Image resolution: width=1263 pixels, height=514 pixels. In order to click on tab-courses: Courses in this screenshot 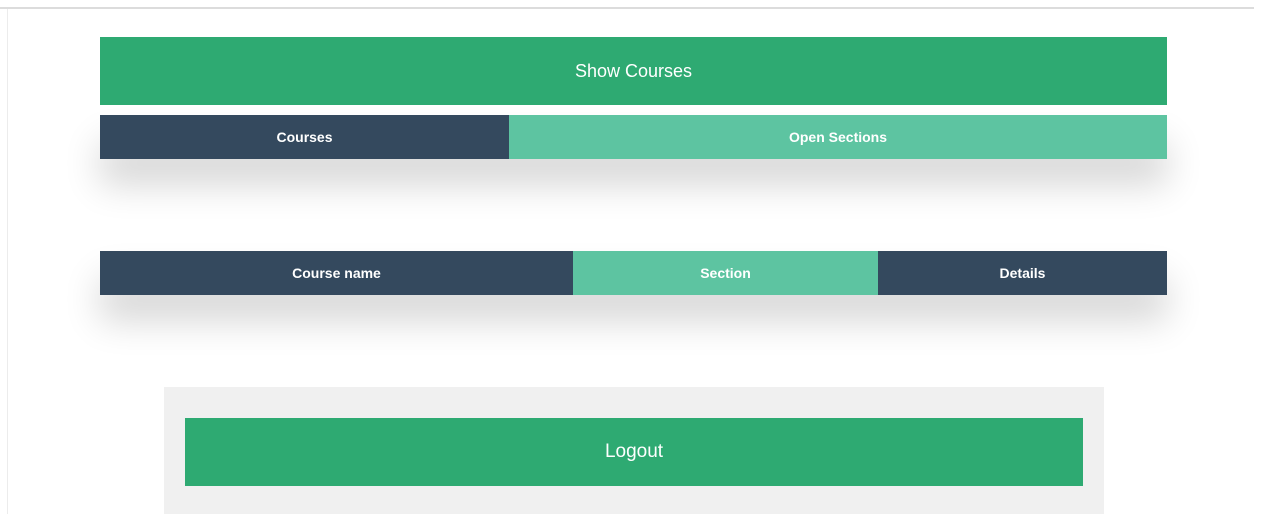, I will do `click(304, 137)`.